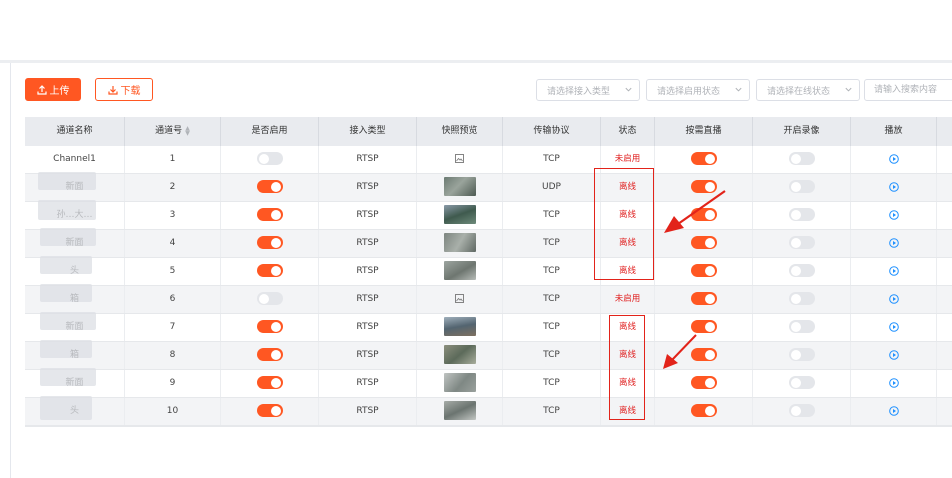 The width and height of the screenshot is (952, 478). I want to click on download-button: 下载, so click(124, 89).